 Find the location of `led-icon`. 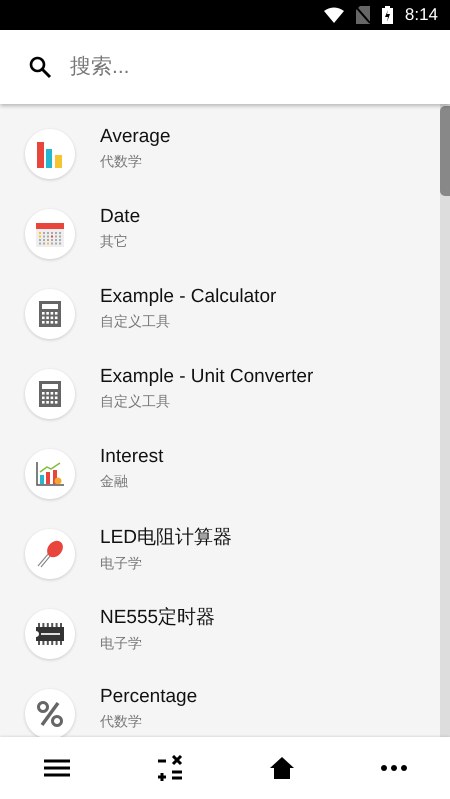

led-icon is located at coordinates (50, 554).